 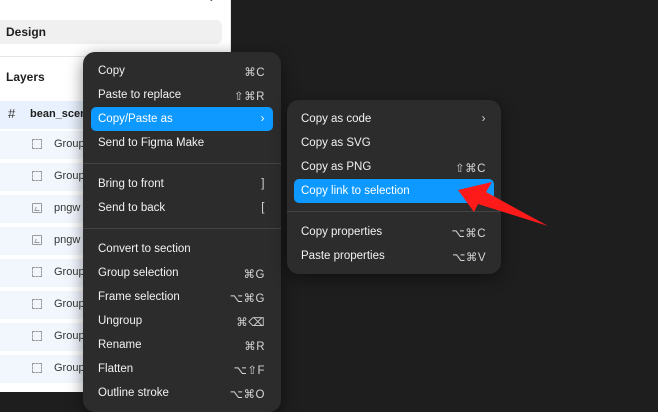 I want to click on menu-item-group-selection: Group selection ⌘G, so click(x=182, y=273).